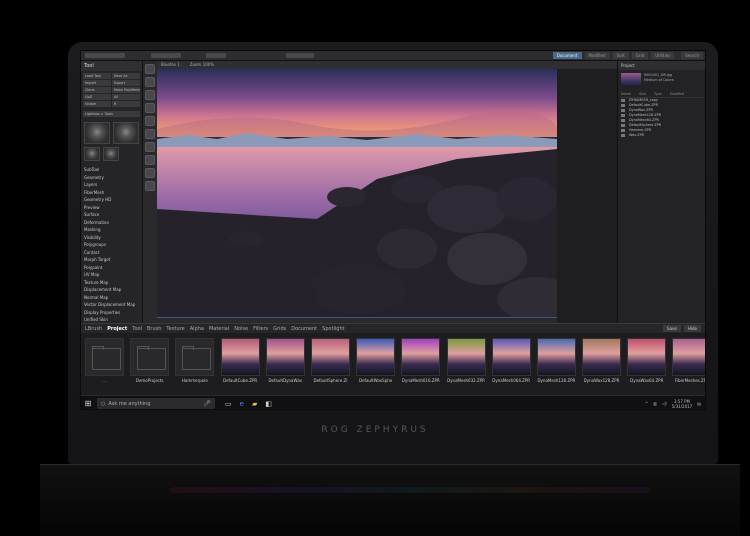  What do you see at coordinates (228, 404) in the screenshot?
I see `task-view-icon: ▭` at bounding box center [228, 404].